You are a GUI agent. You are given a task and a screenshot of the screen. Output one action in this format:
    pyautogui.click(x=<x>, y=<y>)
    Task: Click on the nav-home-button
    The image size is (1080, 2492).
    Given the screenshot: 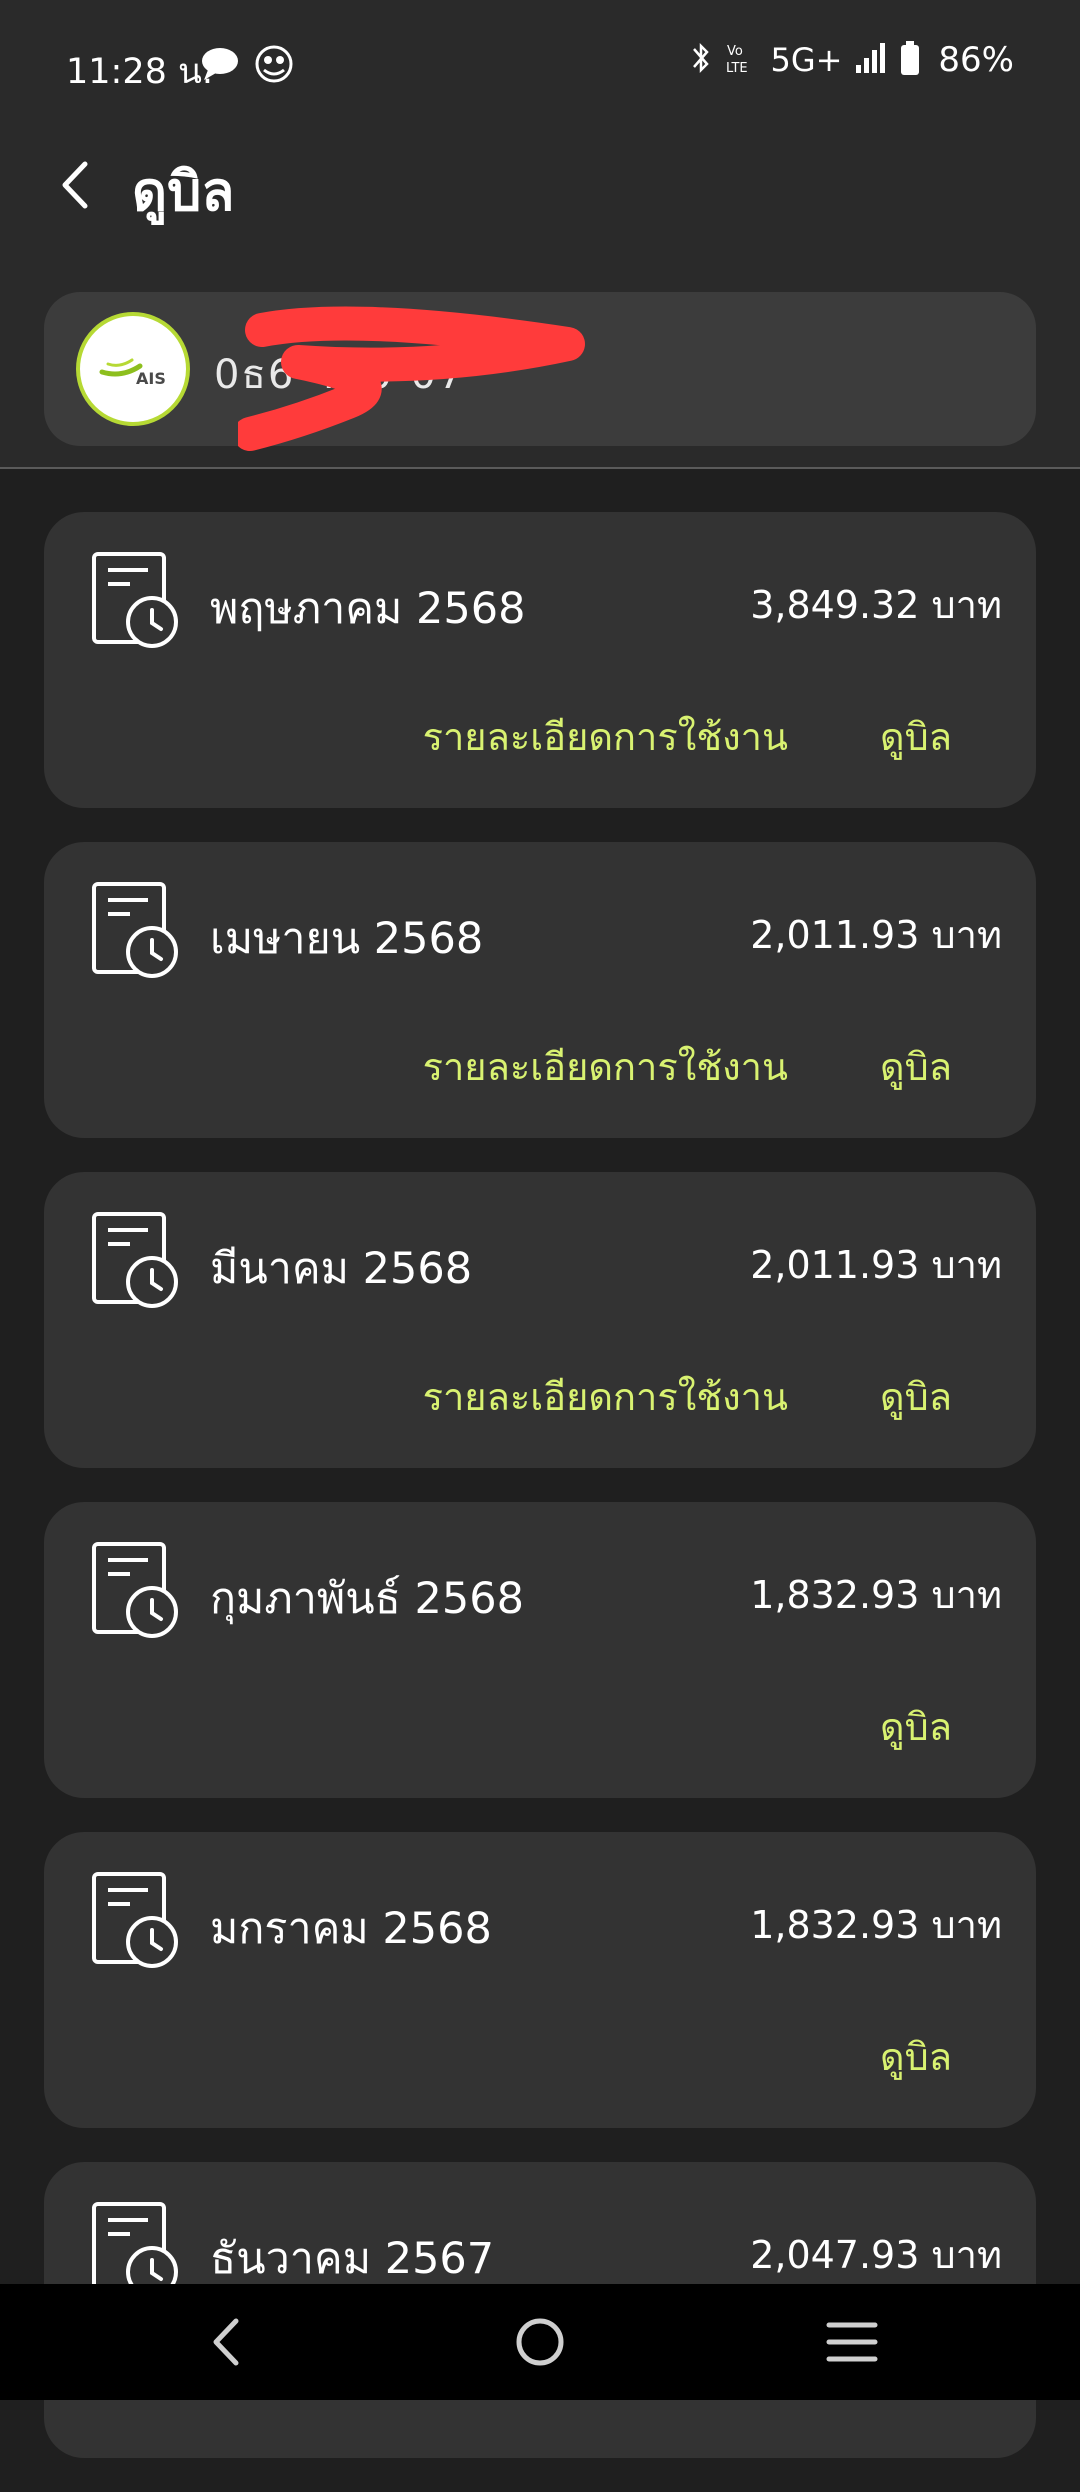 What is the action you would take?
    pyautogui.click(x=540, y=2342)
    